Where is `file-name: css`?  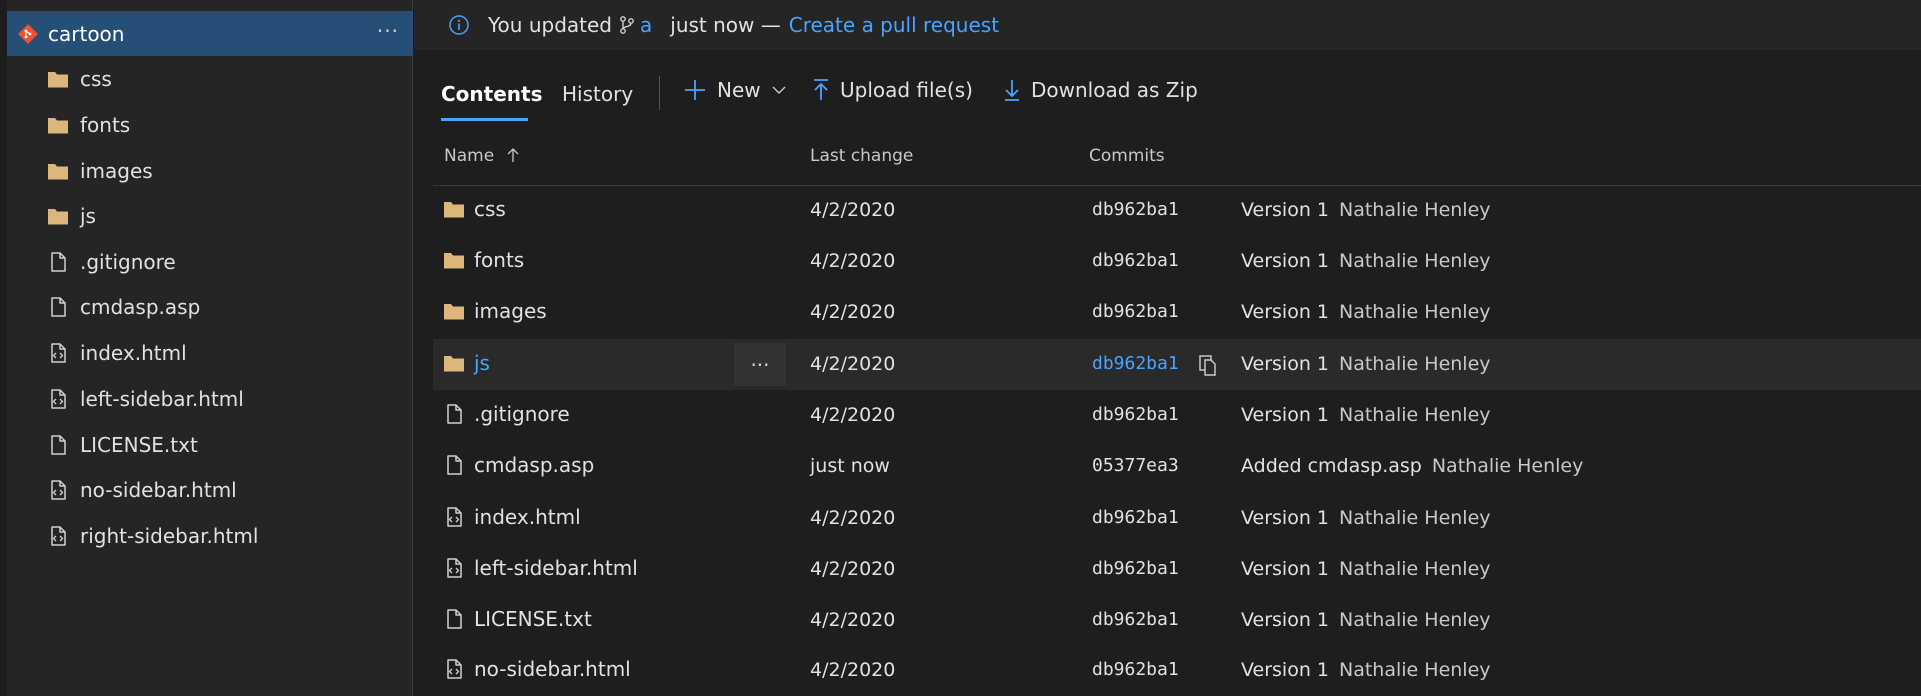 file-name: css is located at coordinates (490, 209).